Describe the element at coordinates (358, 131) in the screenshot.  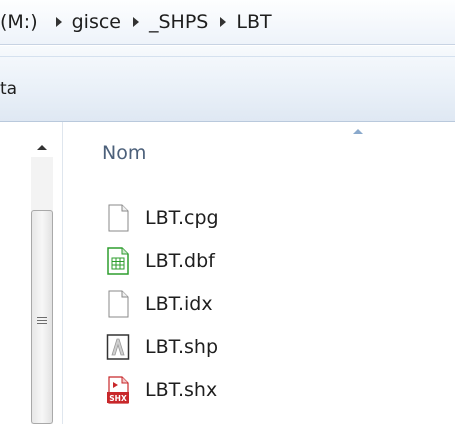
I see `sort-ascending-icon` at that location.